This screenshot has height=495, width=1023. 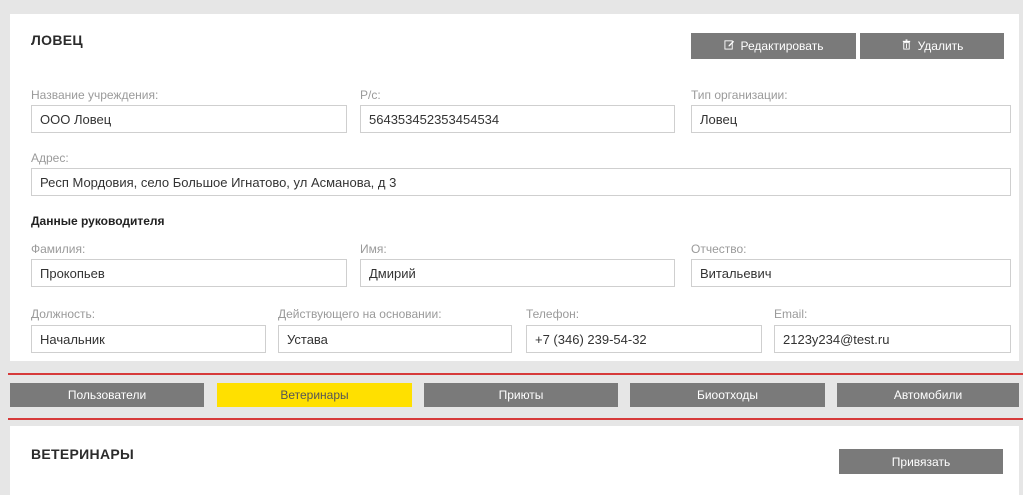 I want to click on email-field: 2123y234@test.ru, so click(x=892, y=339).